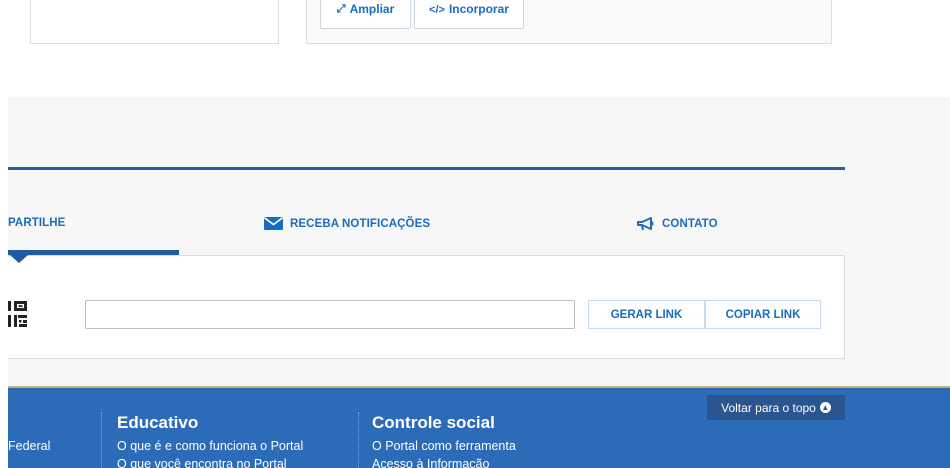 The width and height of the screenshot is (950, 468). I want to click on footer-link: O Portal como ferramenta, so click(444, 446).